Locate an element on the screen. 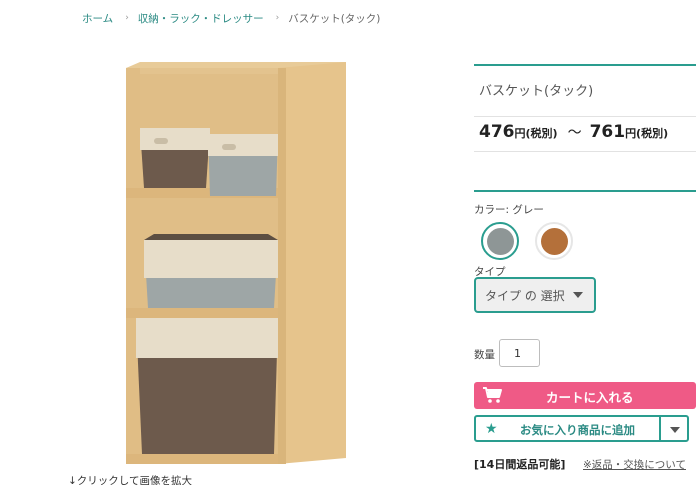  add-to-cart-button: カートに入れる is located at coordinates (585, 395).